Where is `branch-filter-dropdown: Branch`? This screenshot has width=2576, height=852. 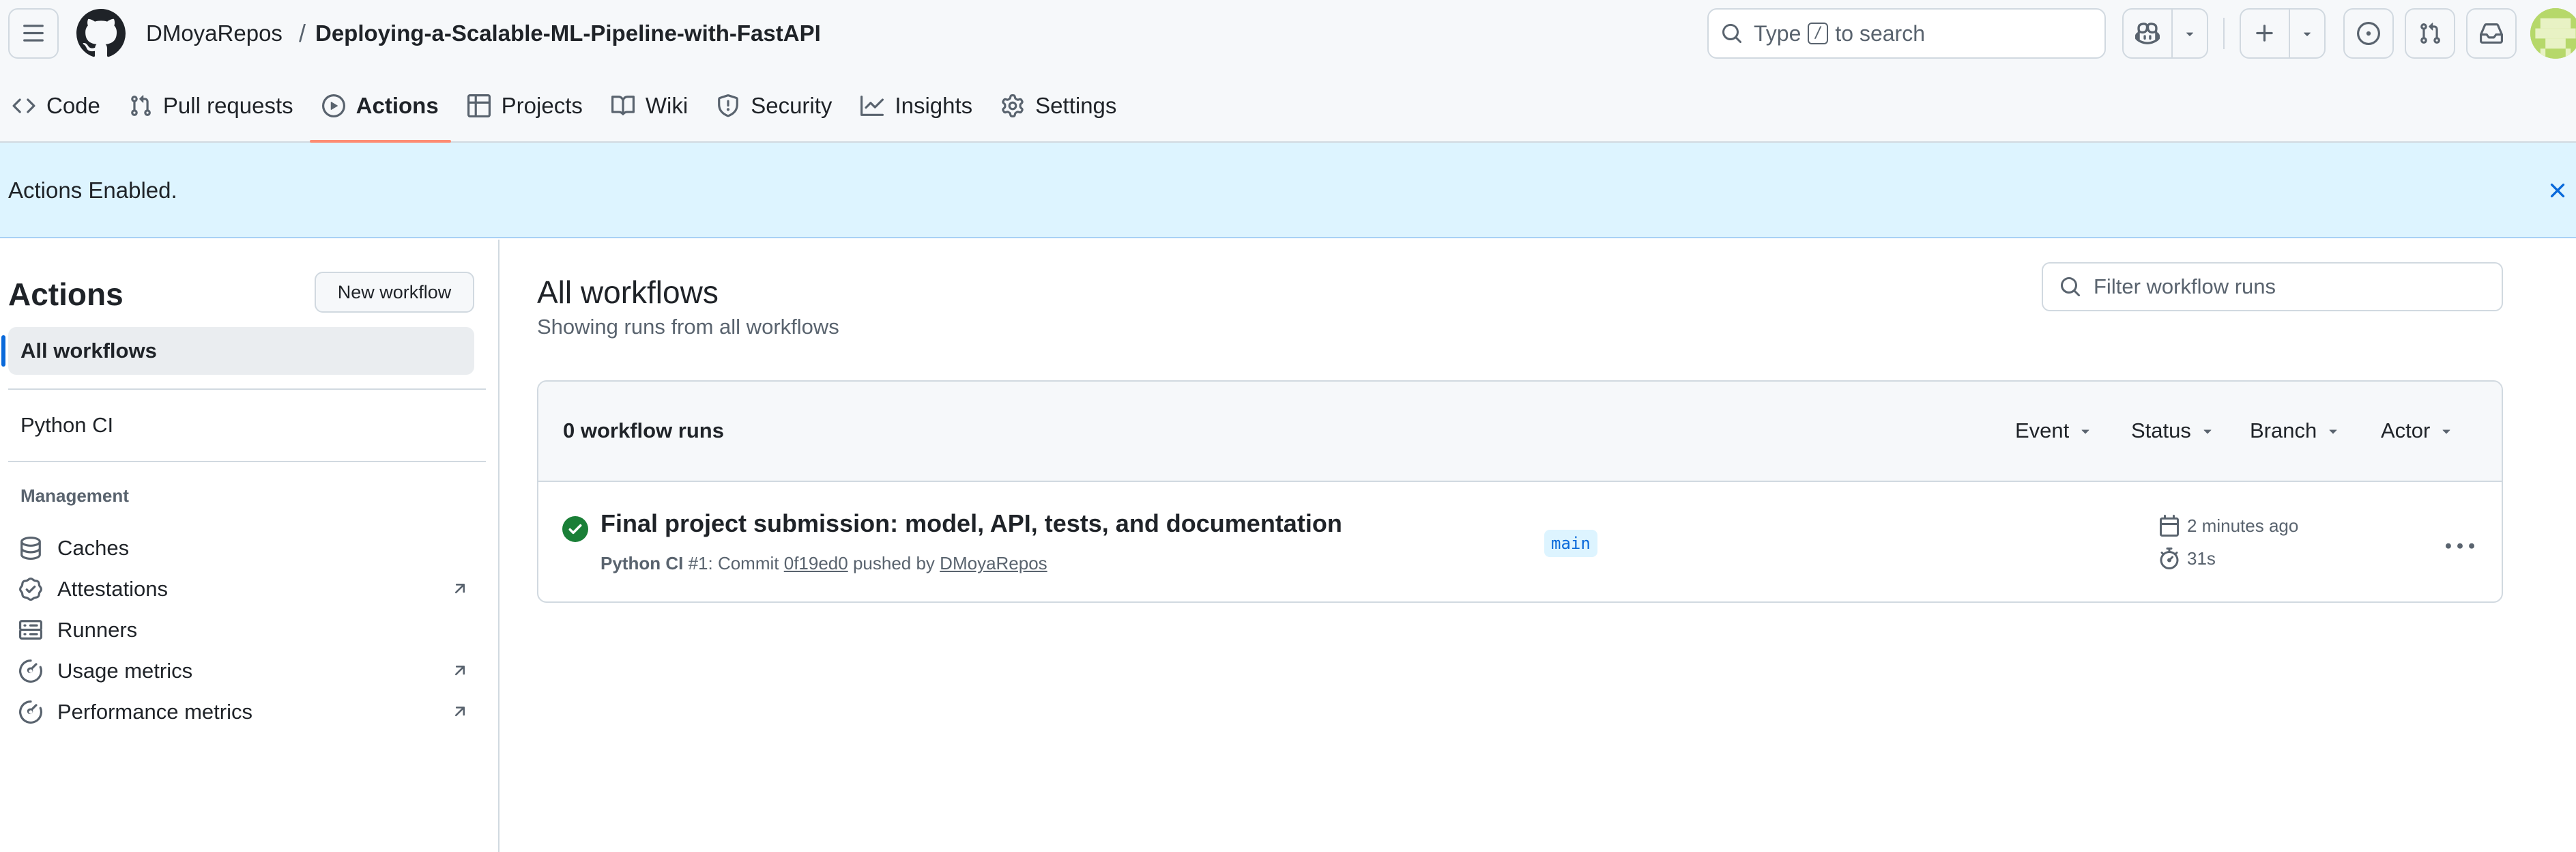
branch-filter-dropdown: Branch is located at coordinates (2295, 431).